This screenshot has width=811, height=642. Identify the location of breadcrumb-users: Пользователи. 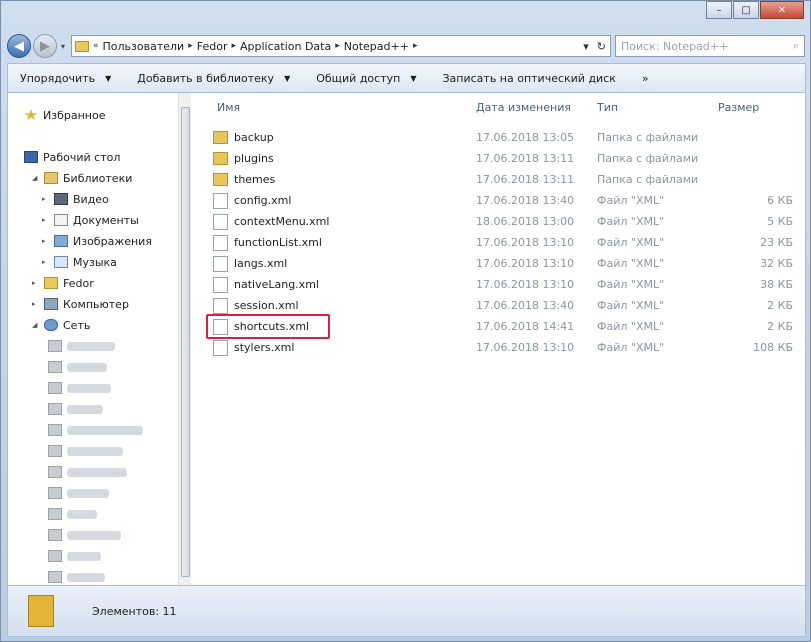
(144, 46).